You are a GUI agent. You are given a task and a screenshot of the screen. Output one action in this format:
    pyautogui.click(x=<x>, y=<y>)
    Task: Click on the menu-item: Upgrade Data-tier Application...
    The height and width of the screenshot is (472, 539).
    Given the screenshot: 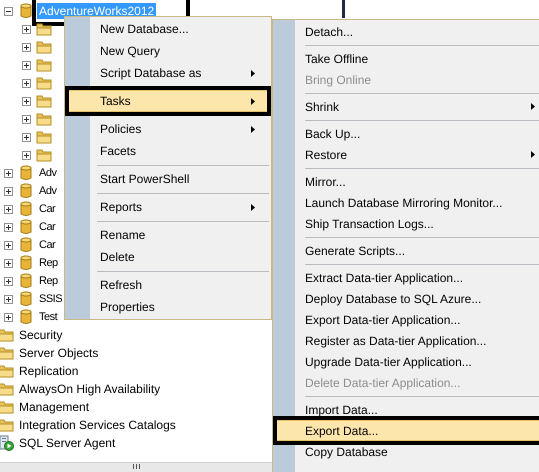 What is the action you would take?
    pyautogui.click(x=406, y=361)
    